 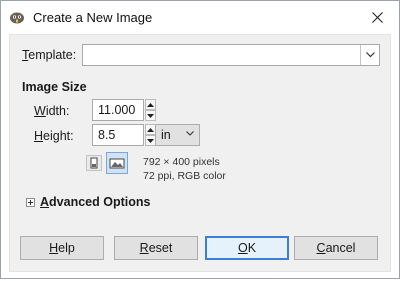 I want to click on width-increment-button, so click(x=150, y=104).